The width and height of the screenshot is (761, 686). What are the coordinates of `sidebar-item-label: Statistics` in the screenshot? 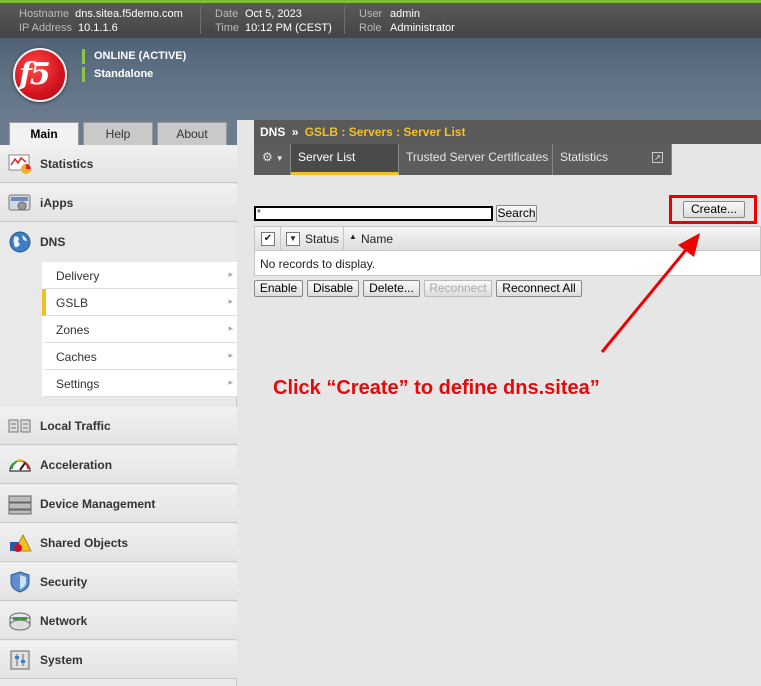 It's located at (67, 164).